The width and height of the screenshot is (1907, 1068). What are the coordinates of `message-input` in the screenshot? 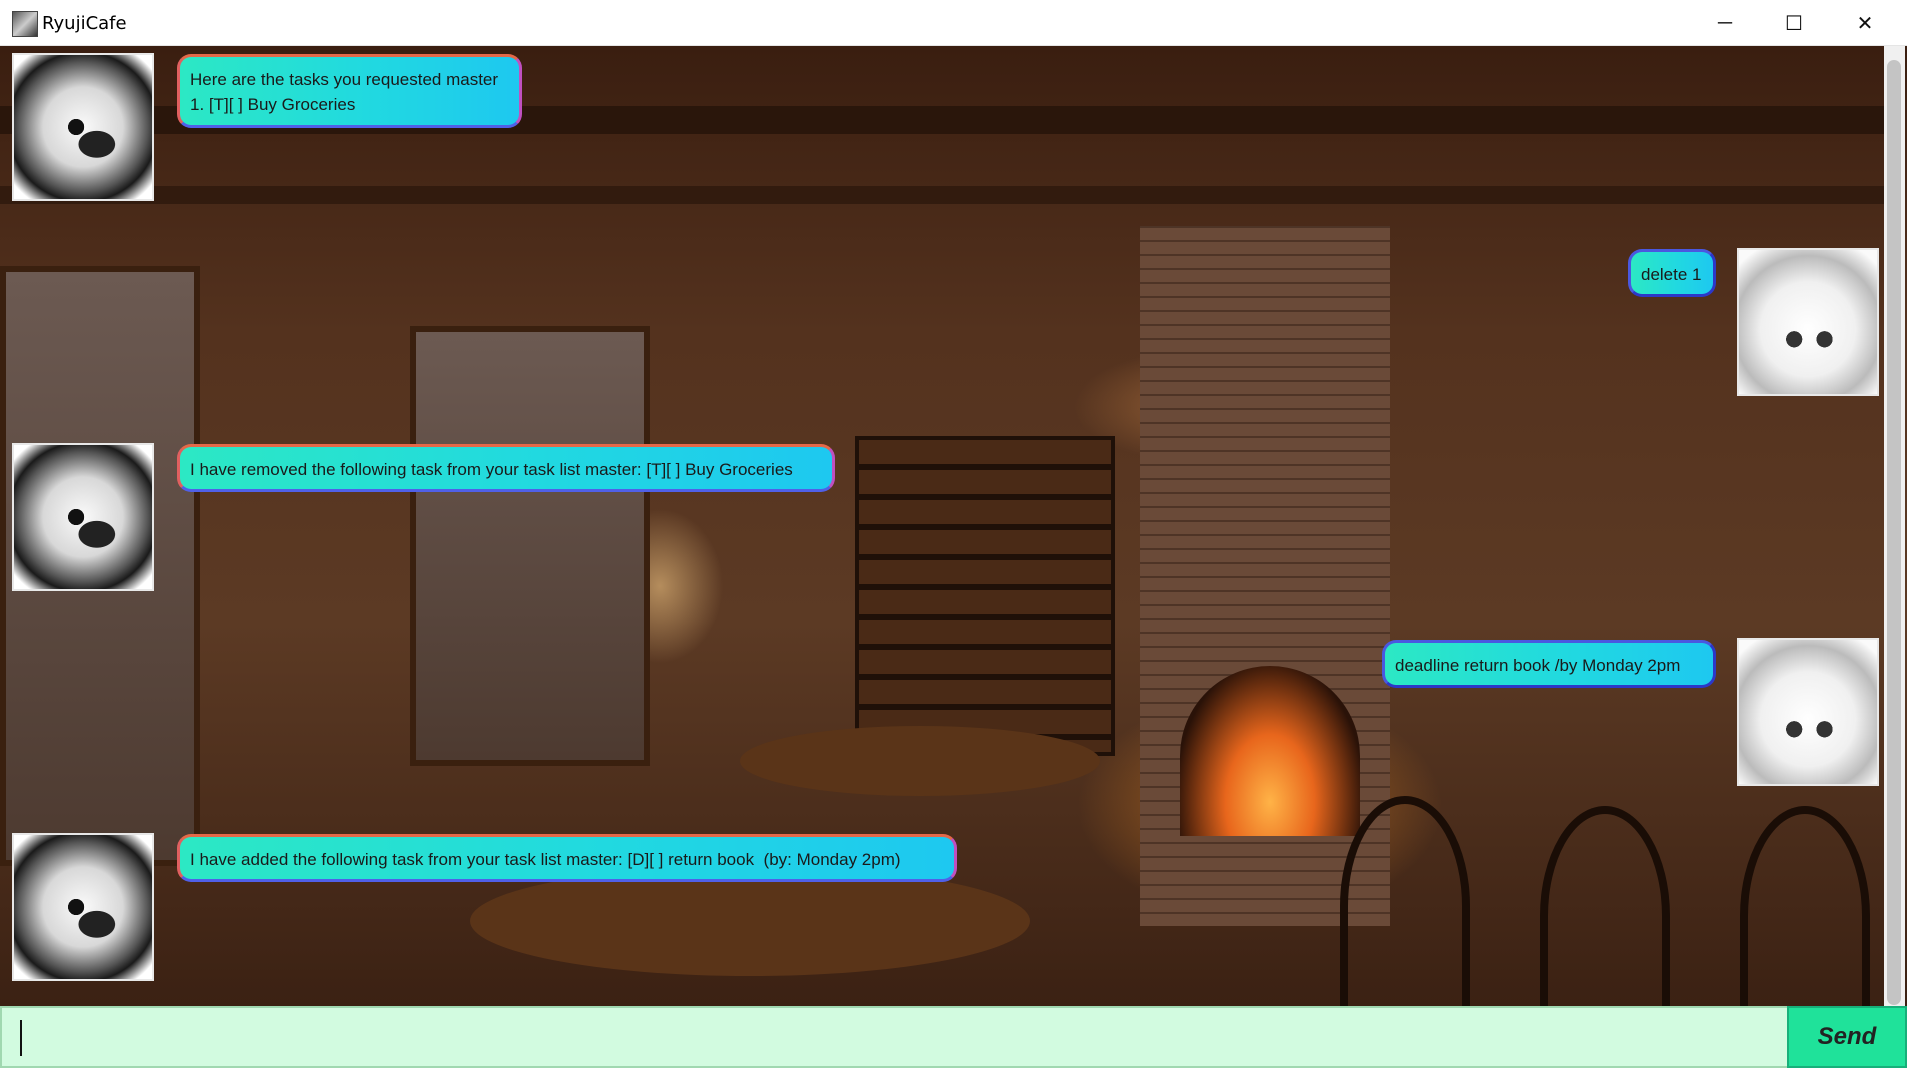 It's located at (893, 1037).